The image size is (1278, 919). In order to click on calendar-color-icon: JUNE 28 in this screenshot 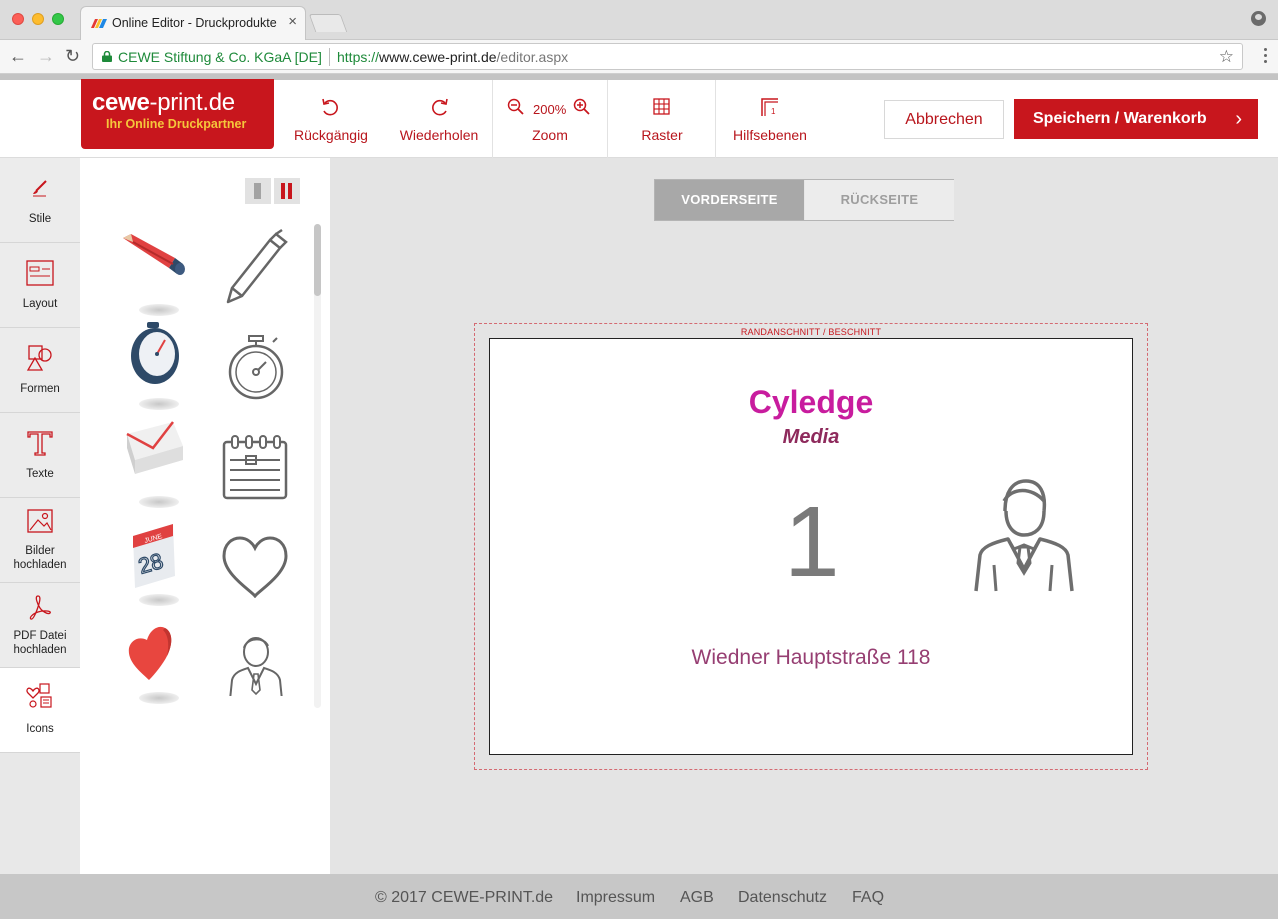, I will do `click(154, 556)`.